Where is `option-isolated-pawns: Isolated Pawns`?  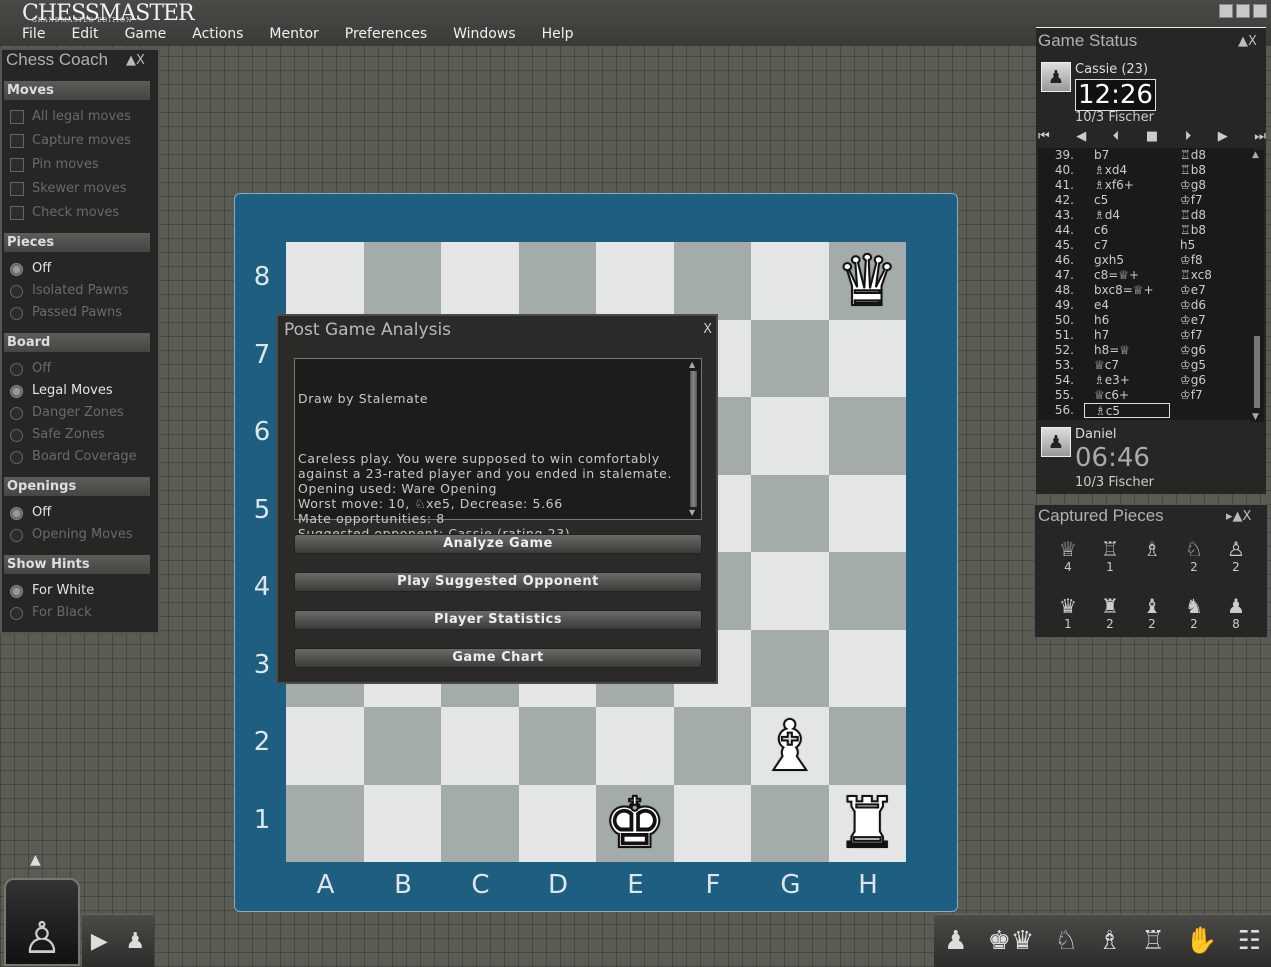
option-isolated-pawns: Isolated Pawns is located at coordinates (69, 291).